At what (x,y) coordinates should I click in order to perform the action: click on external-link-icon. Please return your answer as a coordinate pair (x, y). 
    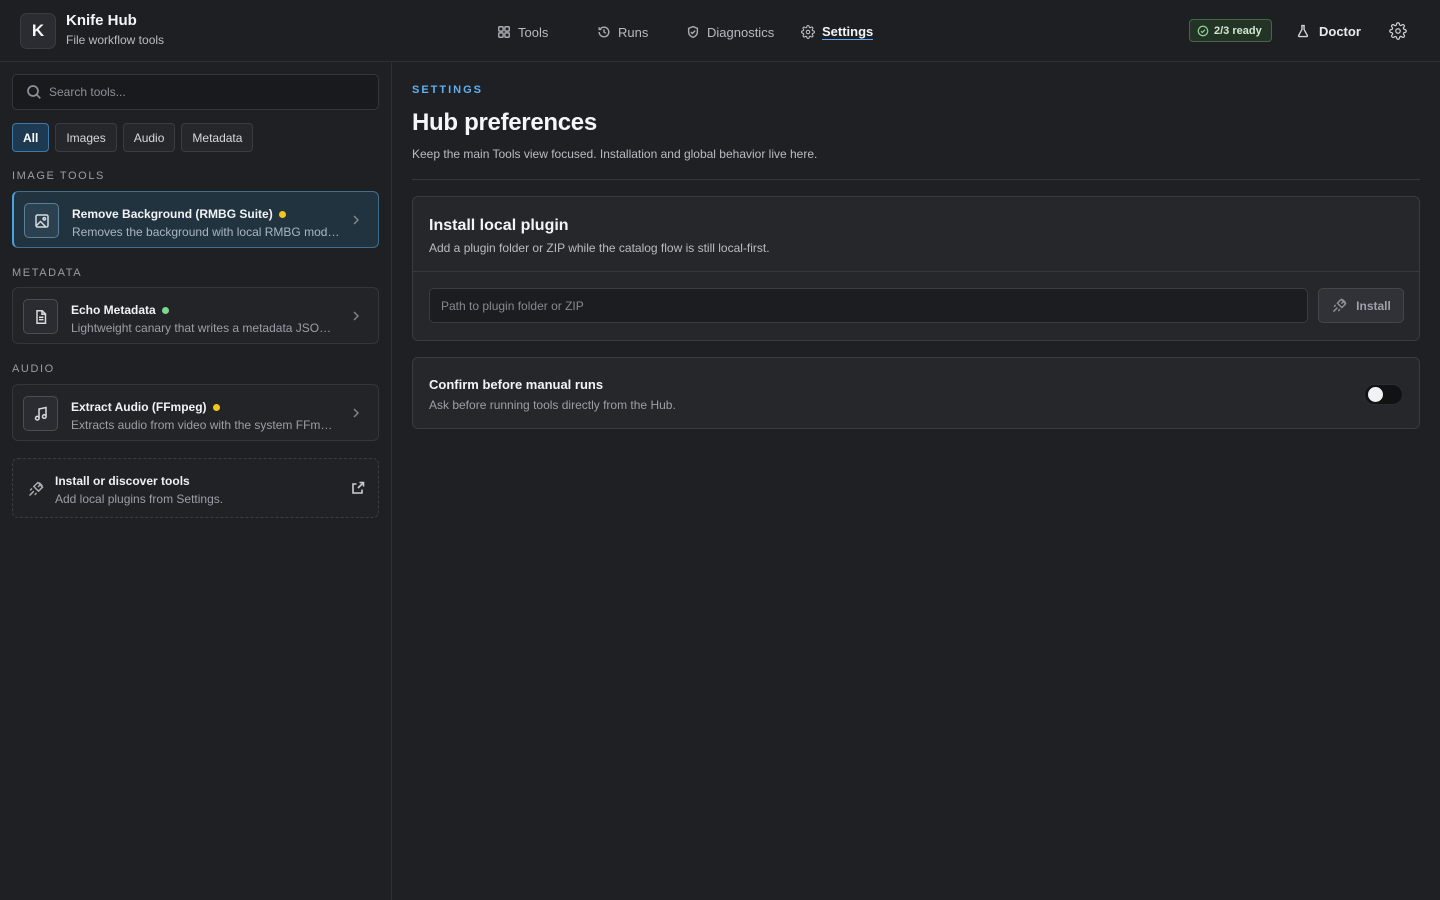
    Looking at the image, I should click on (358, 488).